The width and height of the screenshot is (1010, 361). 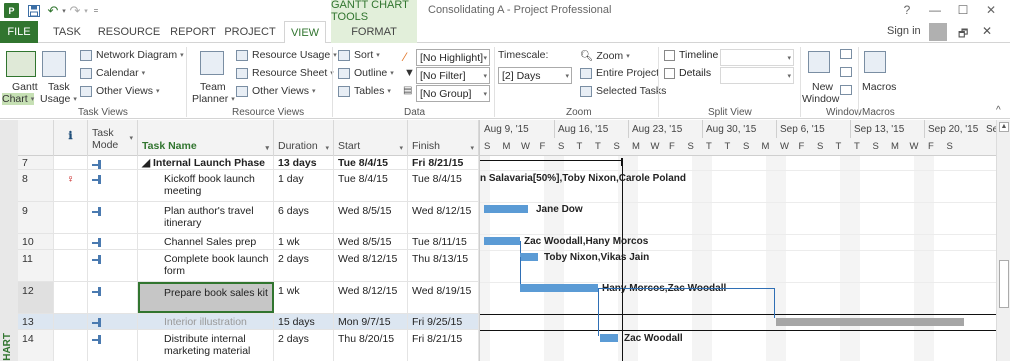 I want to click on scrollbar-thumb, so click(x=1004, y=284).